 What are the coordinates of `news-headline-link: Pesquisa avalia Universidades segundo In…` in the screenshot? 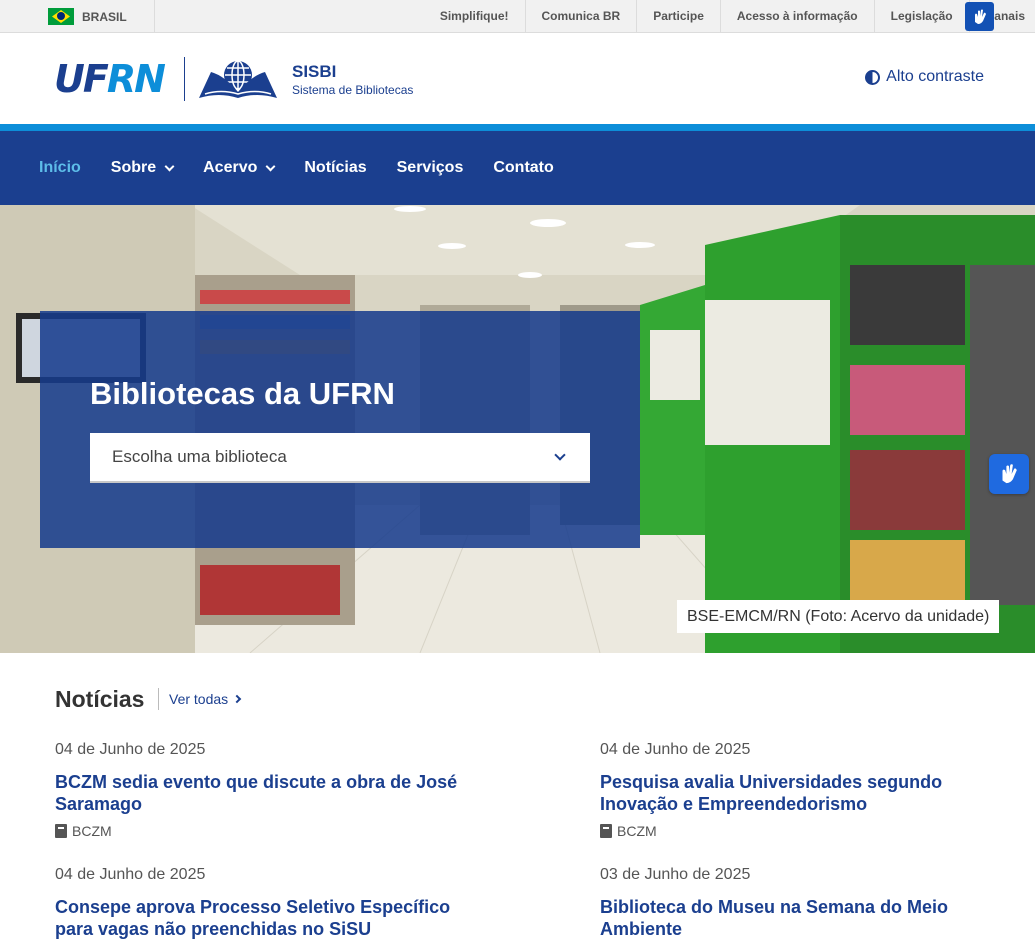 It's located at (810, 793).